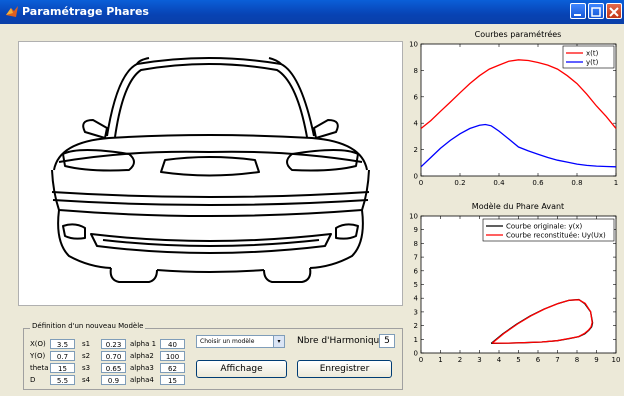 The width and height of the screenshot is (624, 396). I want to click on x-tick-label: 8, so click(577, 360).